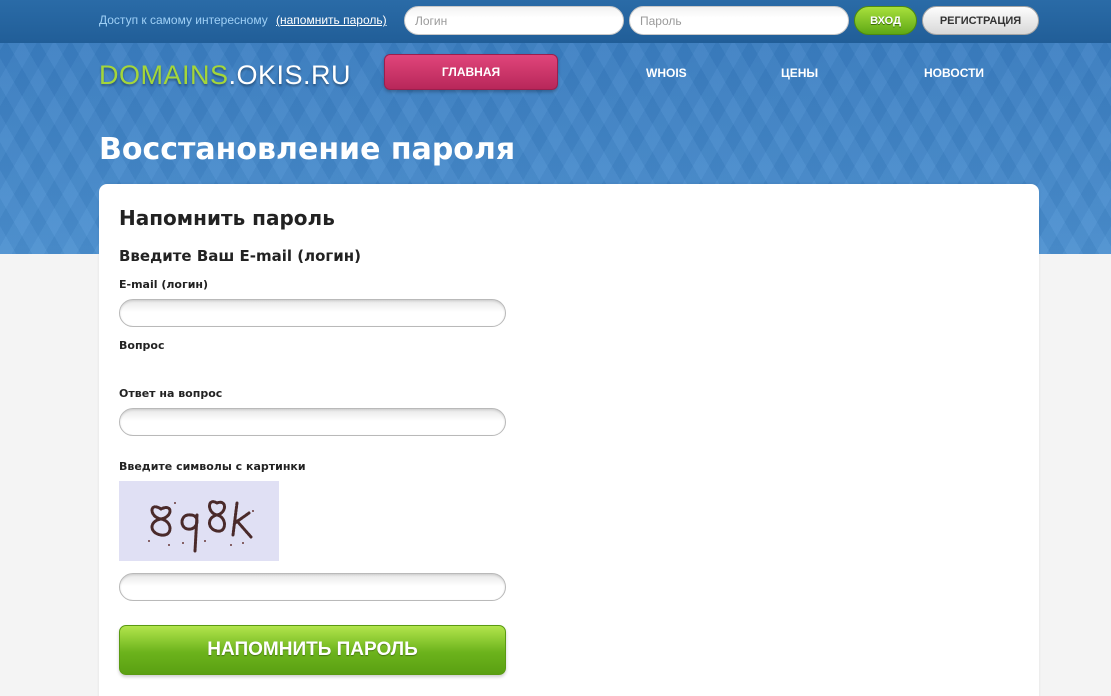 This screenshot has height=696, width=1111. What do you see at coordinates (799, 73) in the screenshot?
I see `nav-item-prices: ЦЕНЫ` at bounding box center [799, 73].